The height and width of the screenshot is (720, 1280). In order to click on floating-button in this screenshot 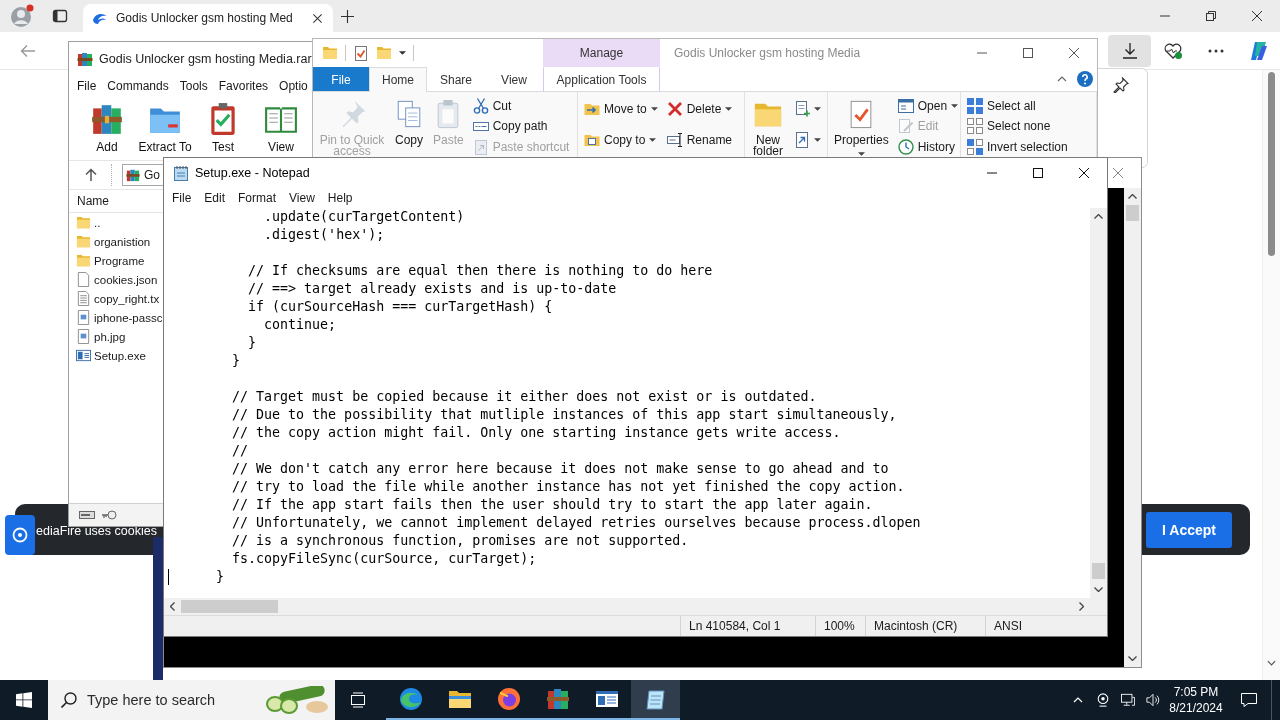, I will do `click(20, 535)`.